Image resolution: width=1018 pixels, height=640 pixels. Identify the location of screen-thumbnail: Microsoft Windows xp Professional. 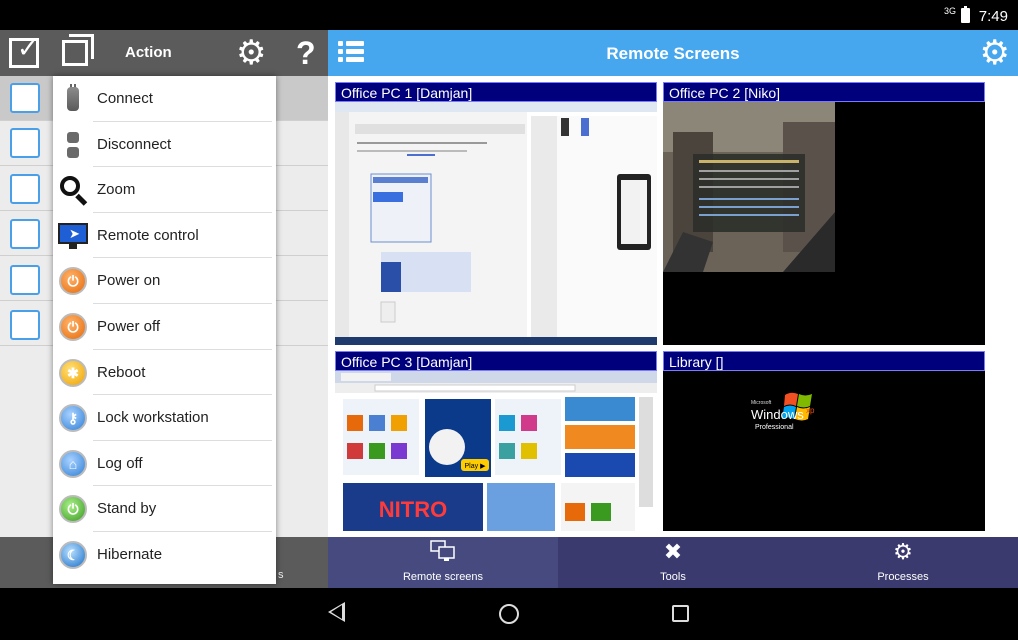
(824, 451).